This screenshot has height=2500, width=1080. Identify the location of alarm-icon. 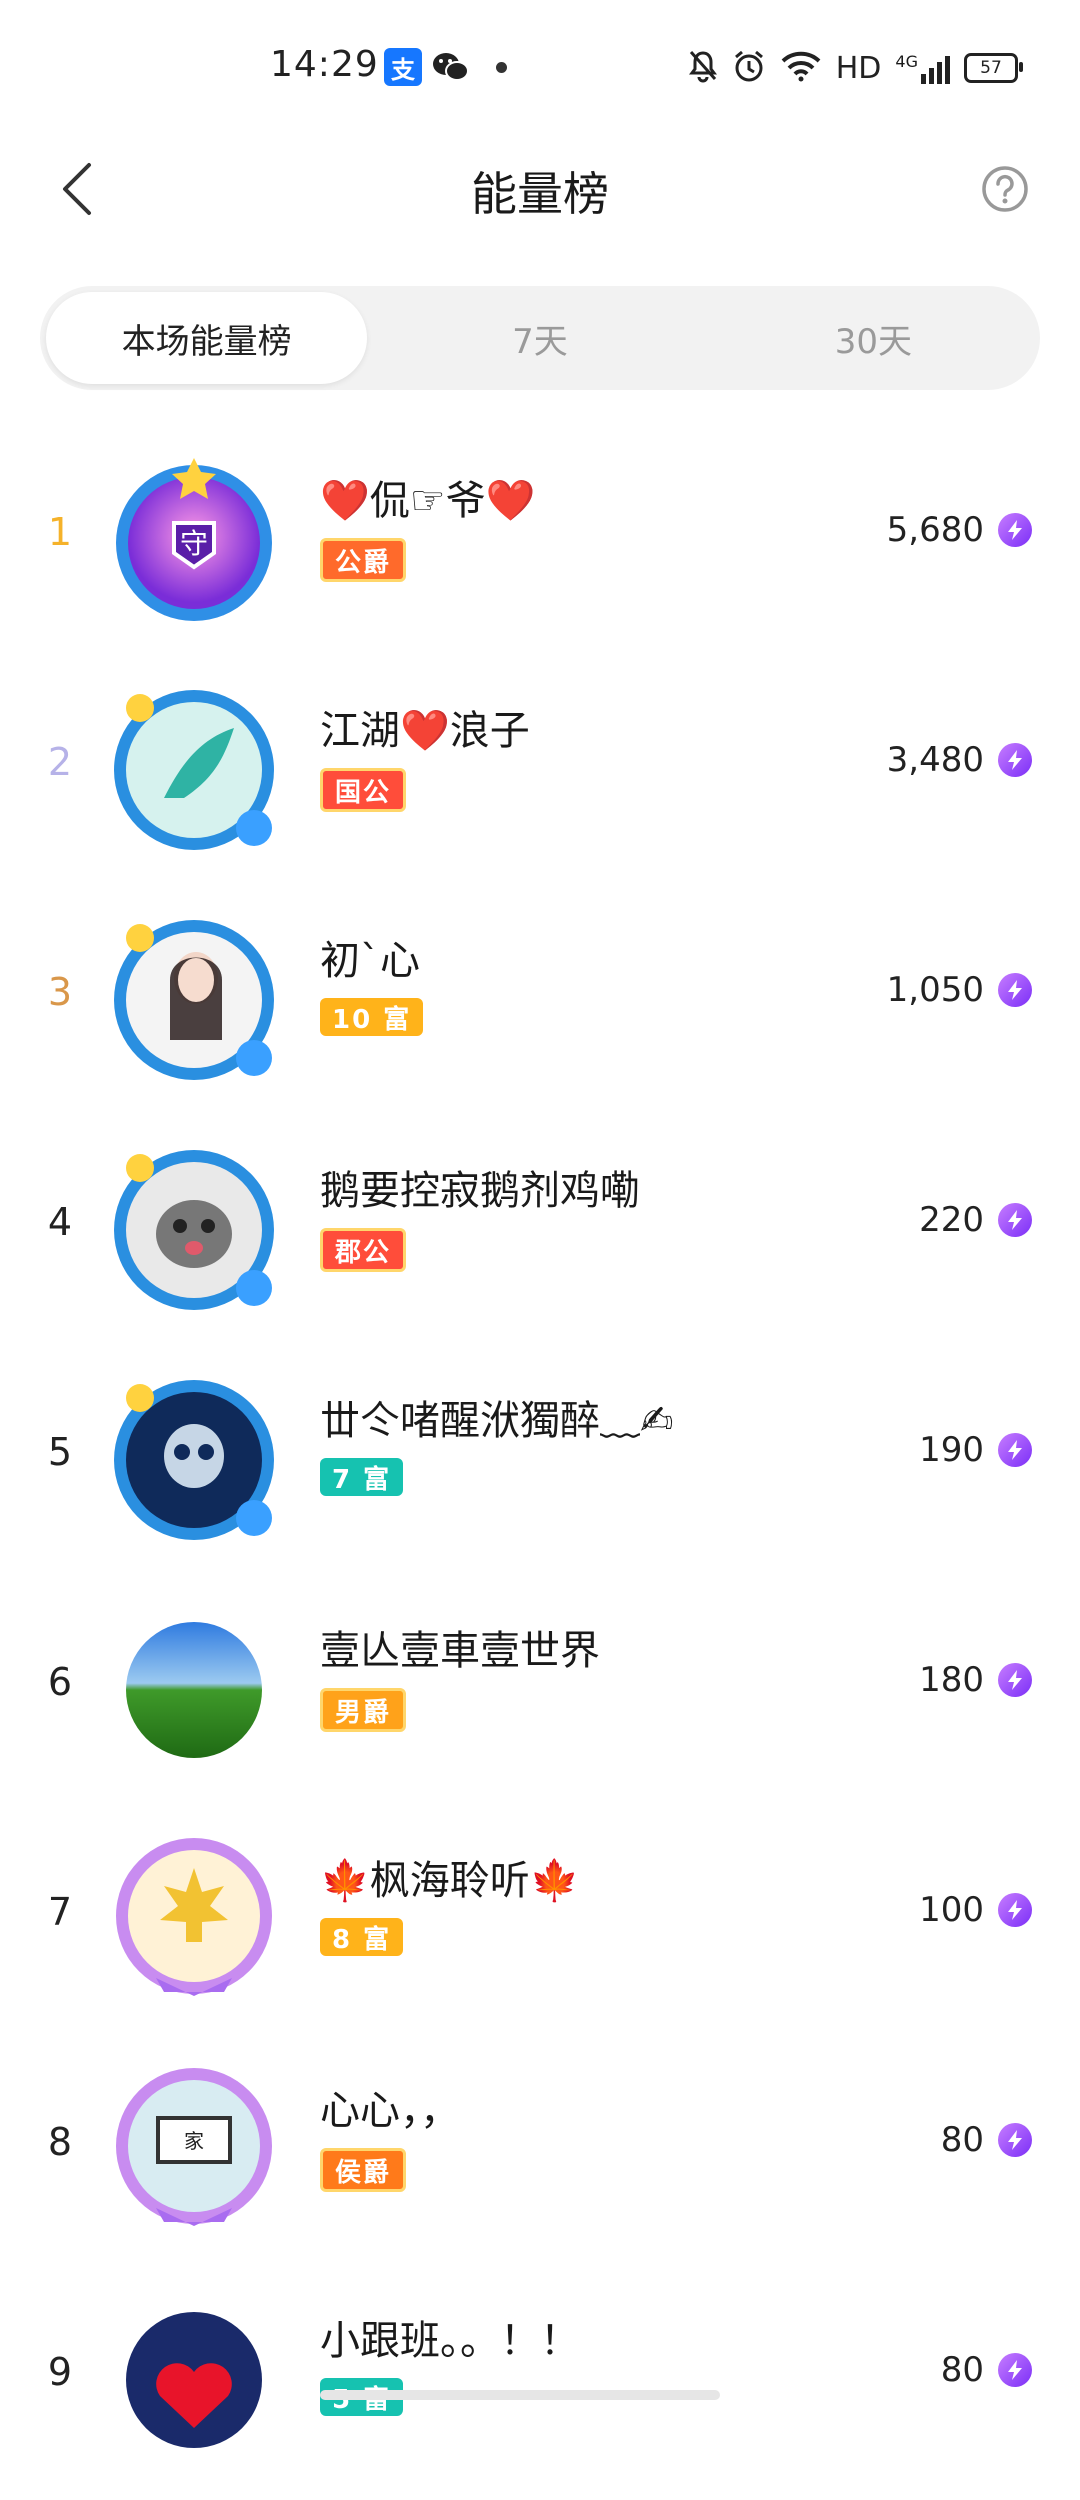
(749, 68).